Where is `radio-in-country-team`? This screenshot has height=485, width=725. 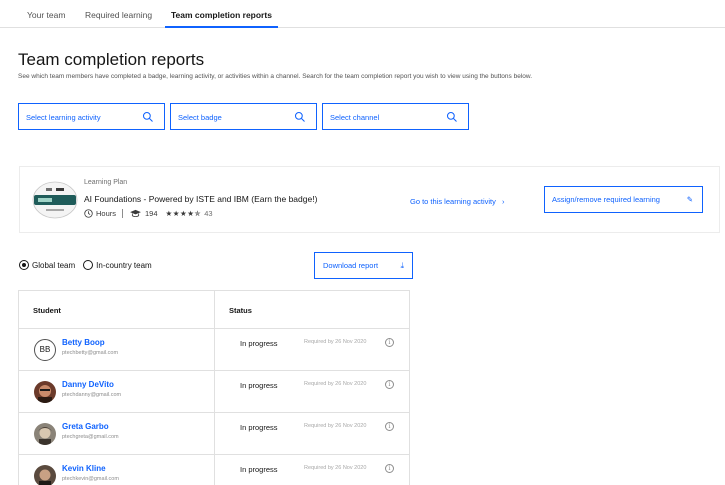
radio-in-country-team is located at coordinates (88, 265).